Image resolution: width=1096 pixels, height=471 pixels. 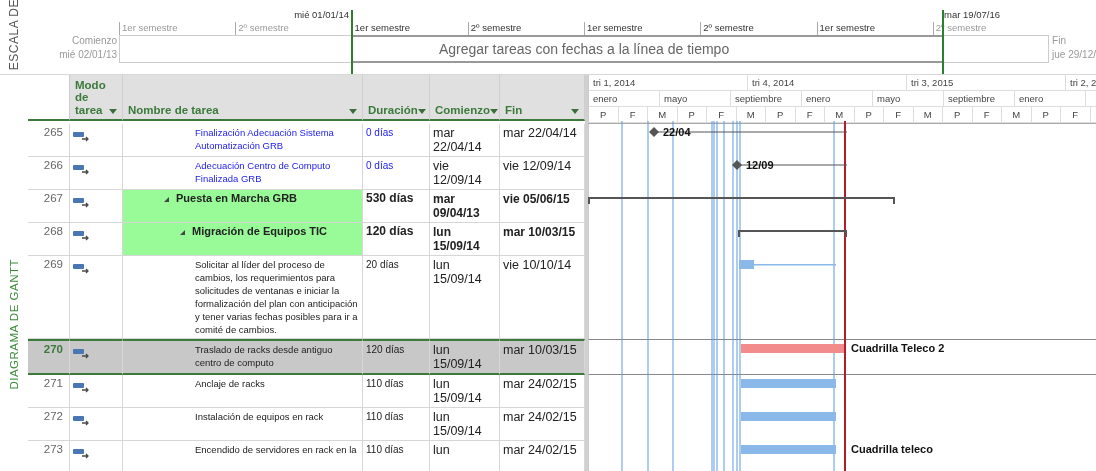 I want to click on task-name: Puesta en Marcha GRB, so click(x=237, y=198).